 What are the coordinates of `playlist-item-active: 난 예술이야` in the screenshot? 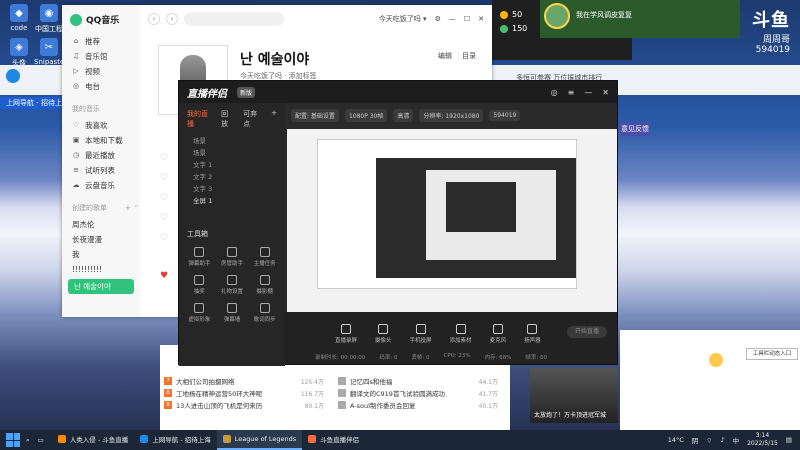 It's located at (101, 286).